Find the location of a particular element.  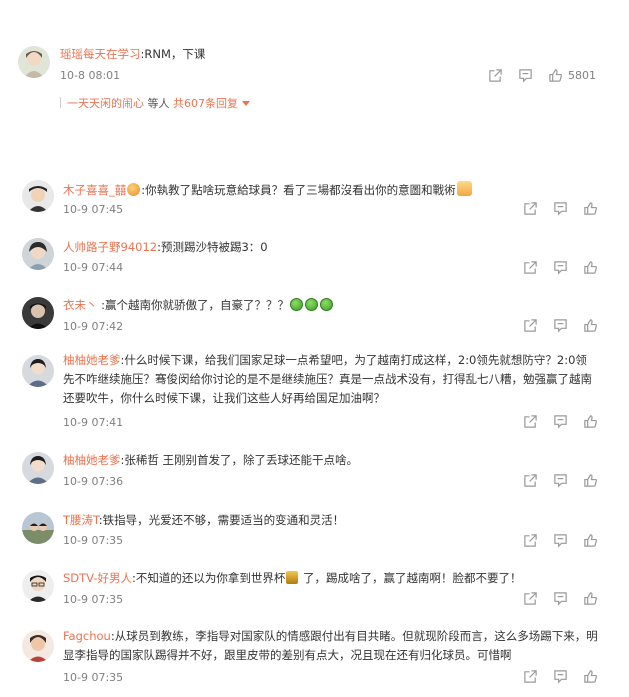

comment-text: :不知道的还以为你拿到世界杯 is located at coordinates (209, 578).